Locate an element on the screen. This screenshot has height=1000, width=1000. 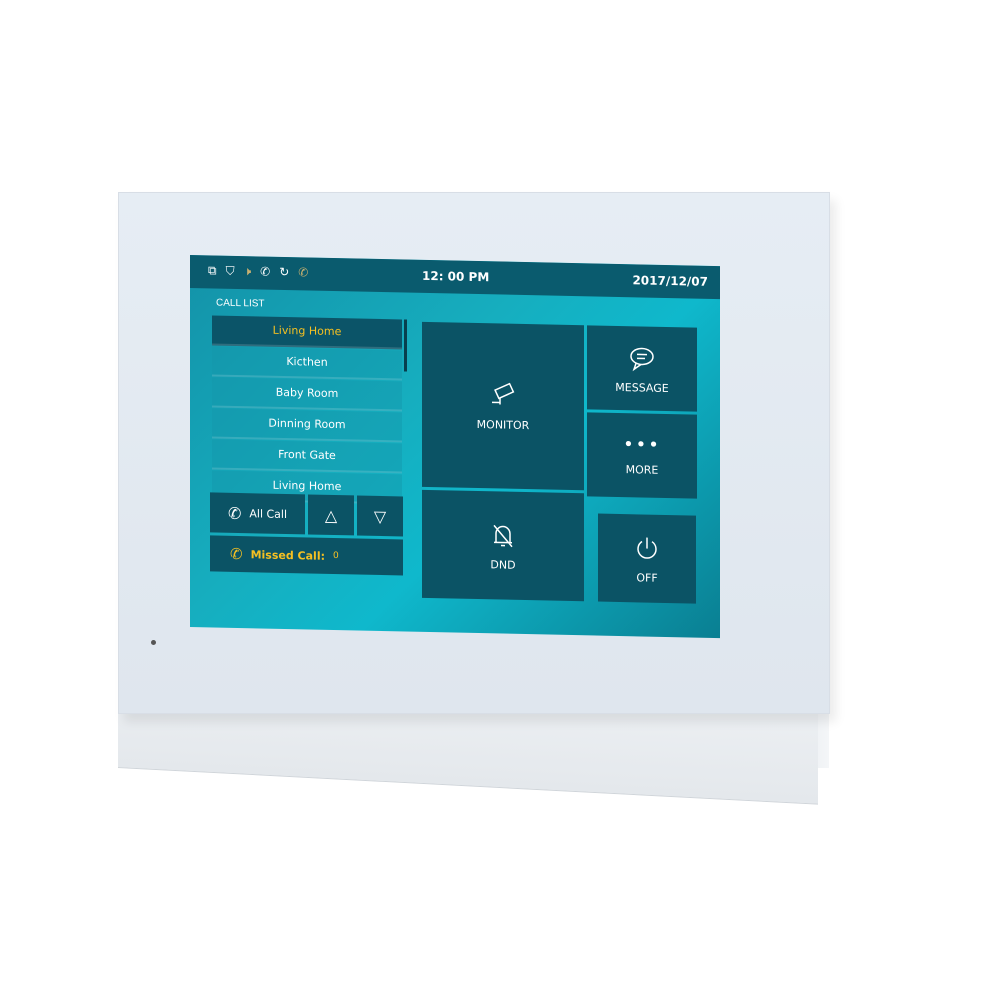
clock: 12: 00 PM is located at coordinates (456, 276).